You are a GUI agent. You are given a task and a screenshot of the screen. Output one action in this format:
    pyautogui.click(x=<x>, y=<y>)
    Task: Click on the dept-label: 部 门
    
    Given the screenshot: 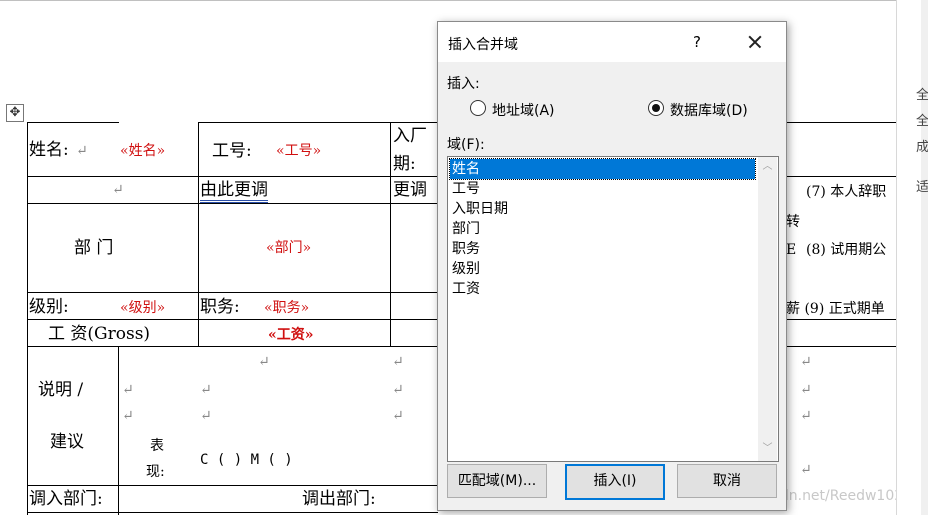 What is the action you would take?
    pyautogui.click(x=94, y=248)
    